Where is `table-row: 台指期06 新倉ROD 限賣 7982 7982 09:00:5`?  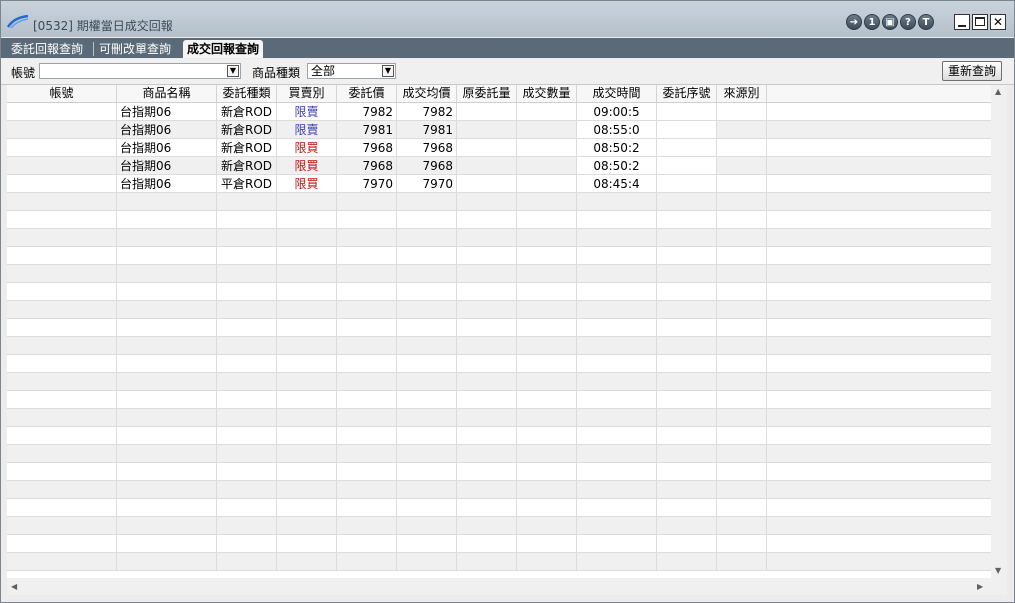
table-row: 台指期06 新倉ROD 限賣 7982 7982 09:00:5 is located at coordinates (499, 112).